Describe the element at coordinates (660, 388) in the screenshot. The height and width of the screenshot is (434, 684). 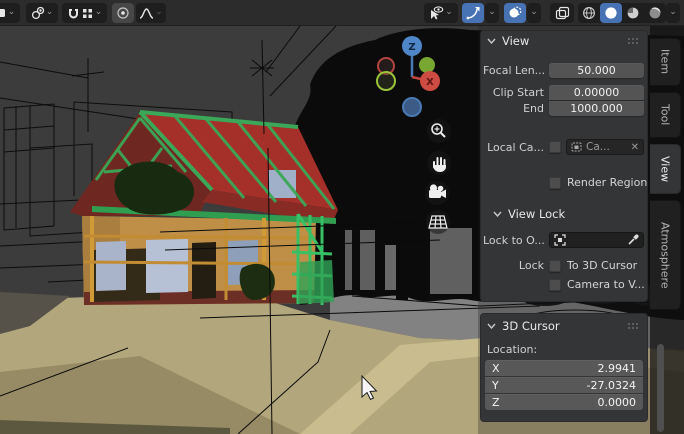
I see `scrollbar-thumb` at that location.